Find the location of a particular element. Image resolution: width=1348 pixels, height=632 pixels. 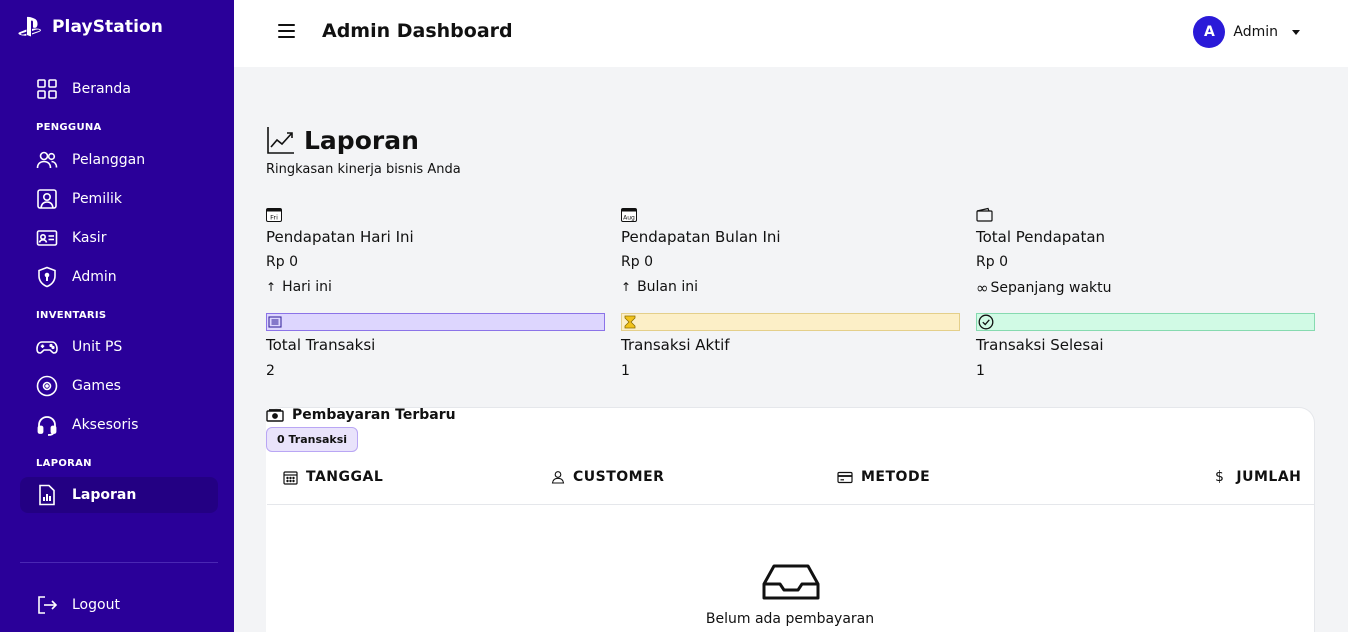

page-title: Admin Dashboard is located at coordinates (417, 31).